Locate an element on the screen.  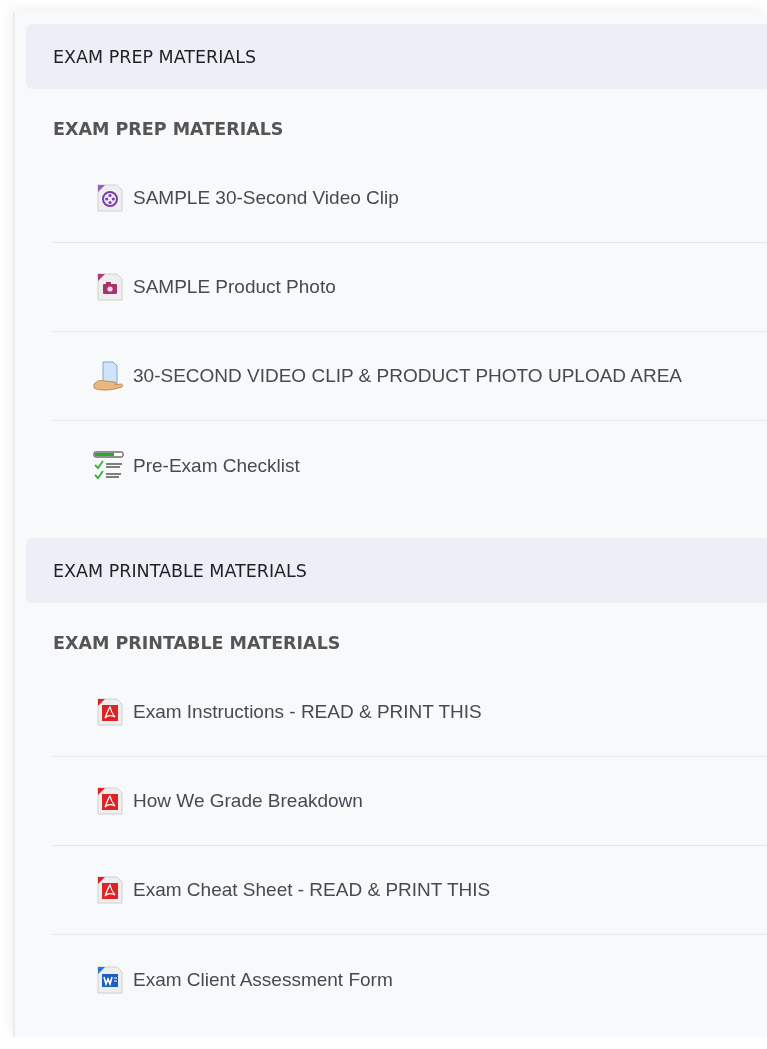
activity-link: Exam Instructions - READ & PRINT THIS is located at coordinates (307, 712).